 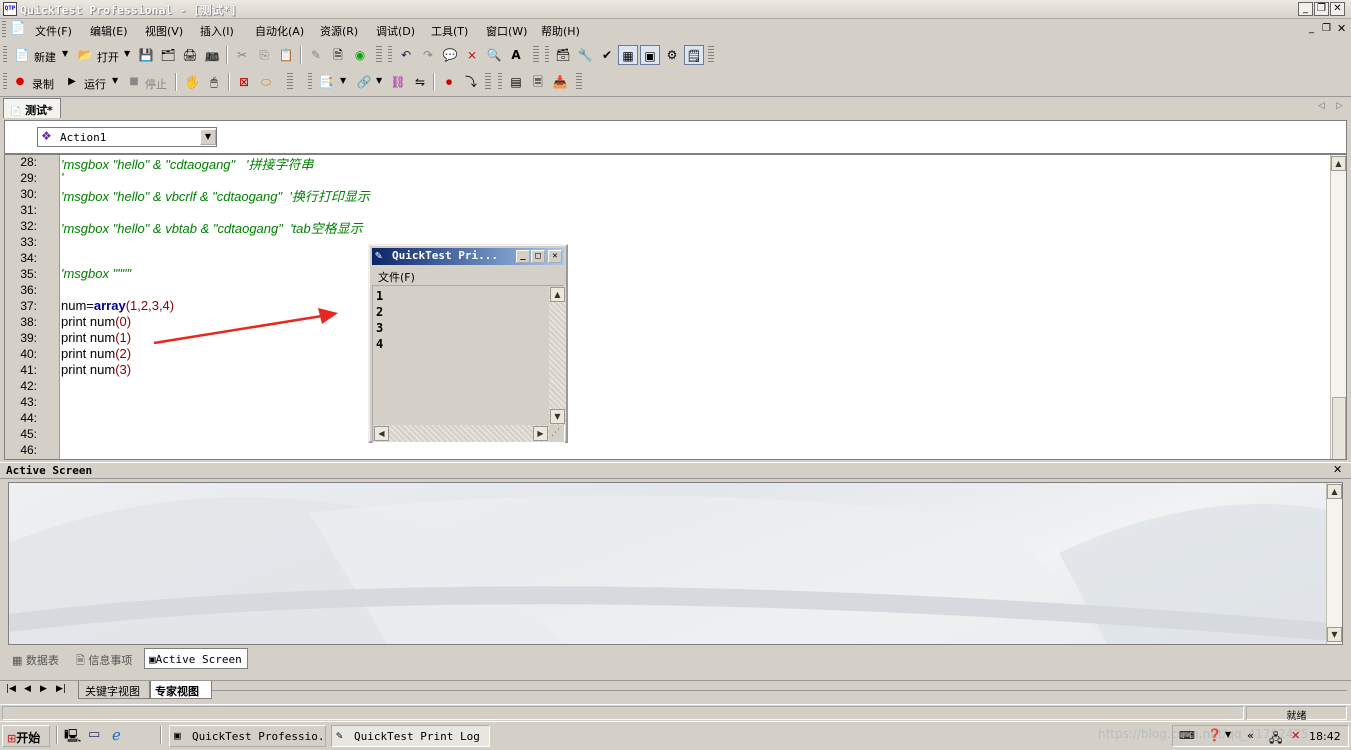 What do you see at coordinates (72, 738) in the screenshot?
I see `quicklaunch-server-icon: 🖳` at bounding box center [72, 738].